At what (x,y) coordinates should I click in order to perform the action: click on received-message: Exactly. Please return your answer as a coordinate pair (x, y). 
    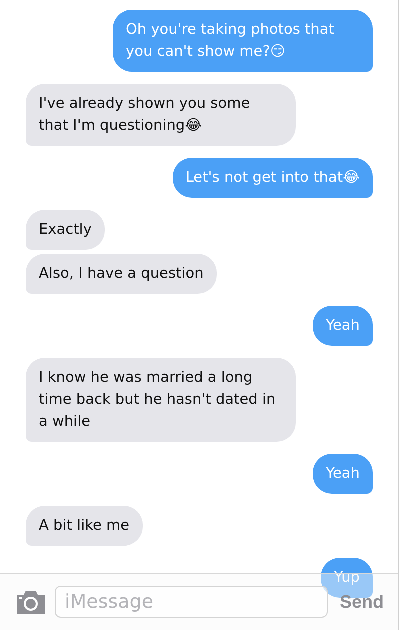
    Looking at the image, I should click on (65, 230).